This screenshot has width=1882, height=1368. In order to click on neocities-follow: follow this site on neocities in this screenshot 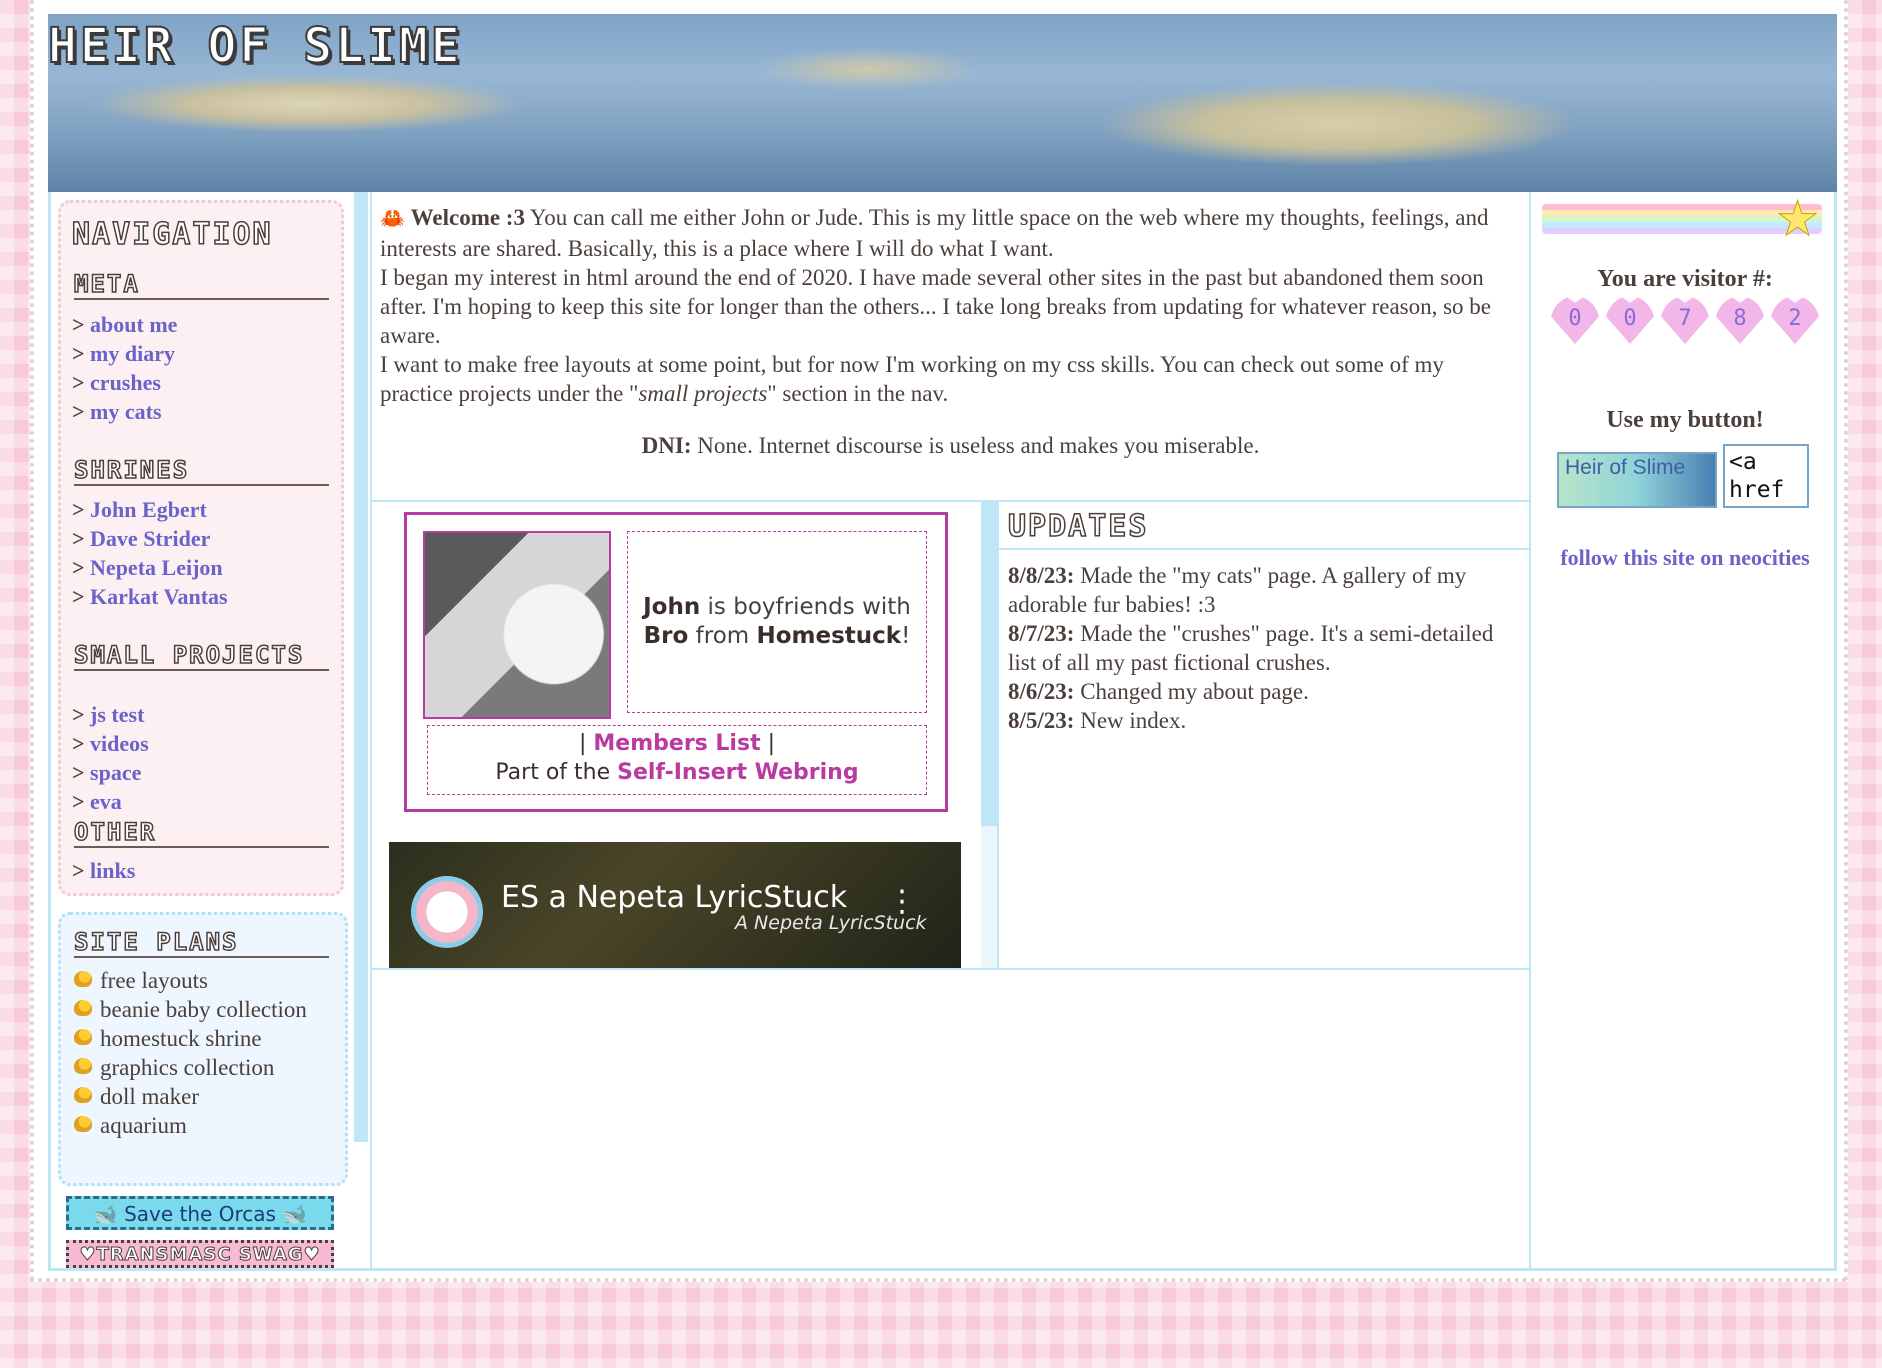, I will do `click(1685, 558)`.